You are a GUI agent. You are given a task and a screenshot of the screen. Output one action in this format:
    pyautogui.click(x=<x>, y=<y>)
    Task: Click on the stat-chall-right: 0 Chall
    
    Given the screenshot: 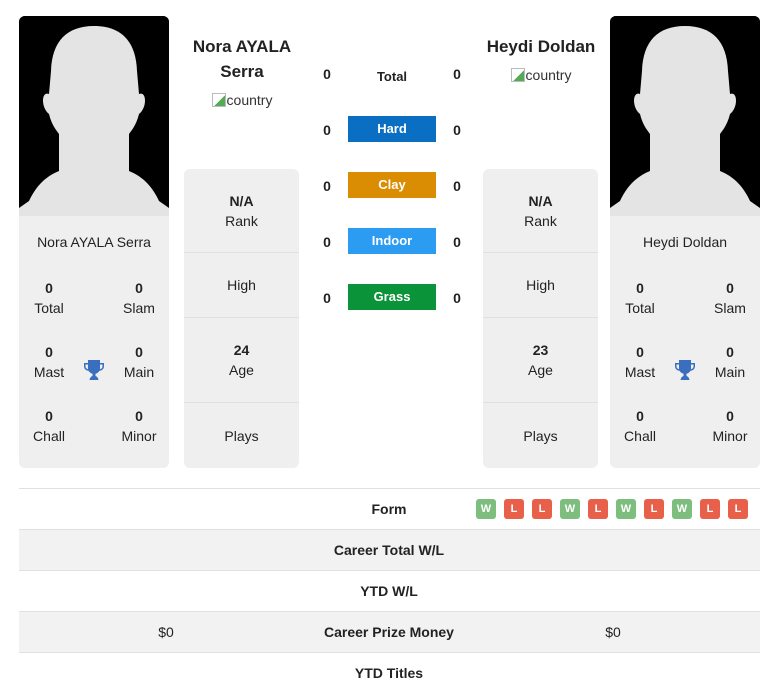 What is the action you would take?
    pyautogui.click(x=640, y=426)
    